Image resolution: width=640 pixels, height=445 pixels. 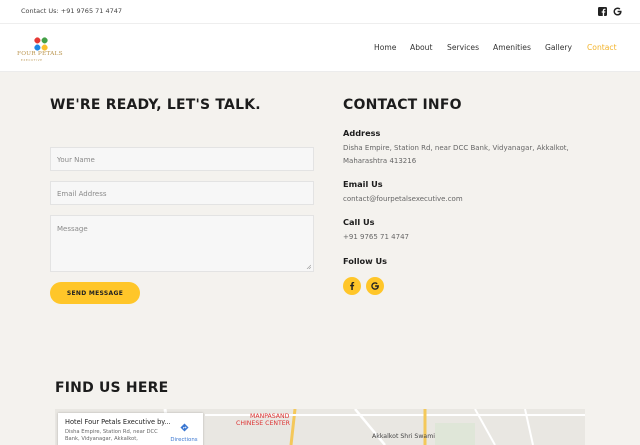 What do you see at coordinates (40, 54) in the screenshot?
I see `brand-name: FOUR PETALS` at bounding box center [40, 54].